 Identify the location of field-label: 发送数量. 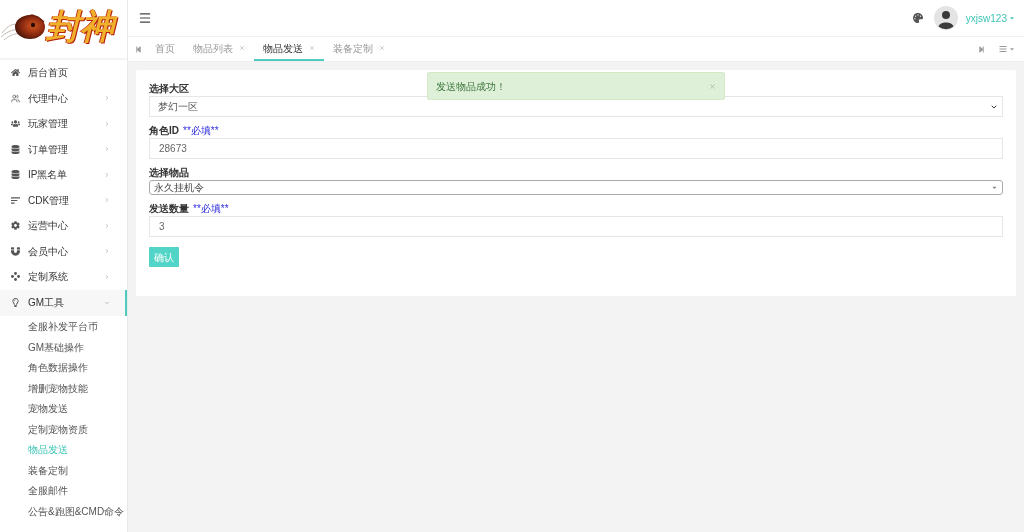
(169, 208).